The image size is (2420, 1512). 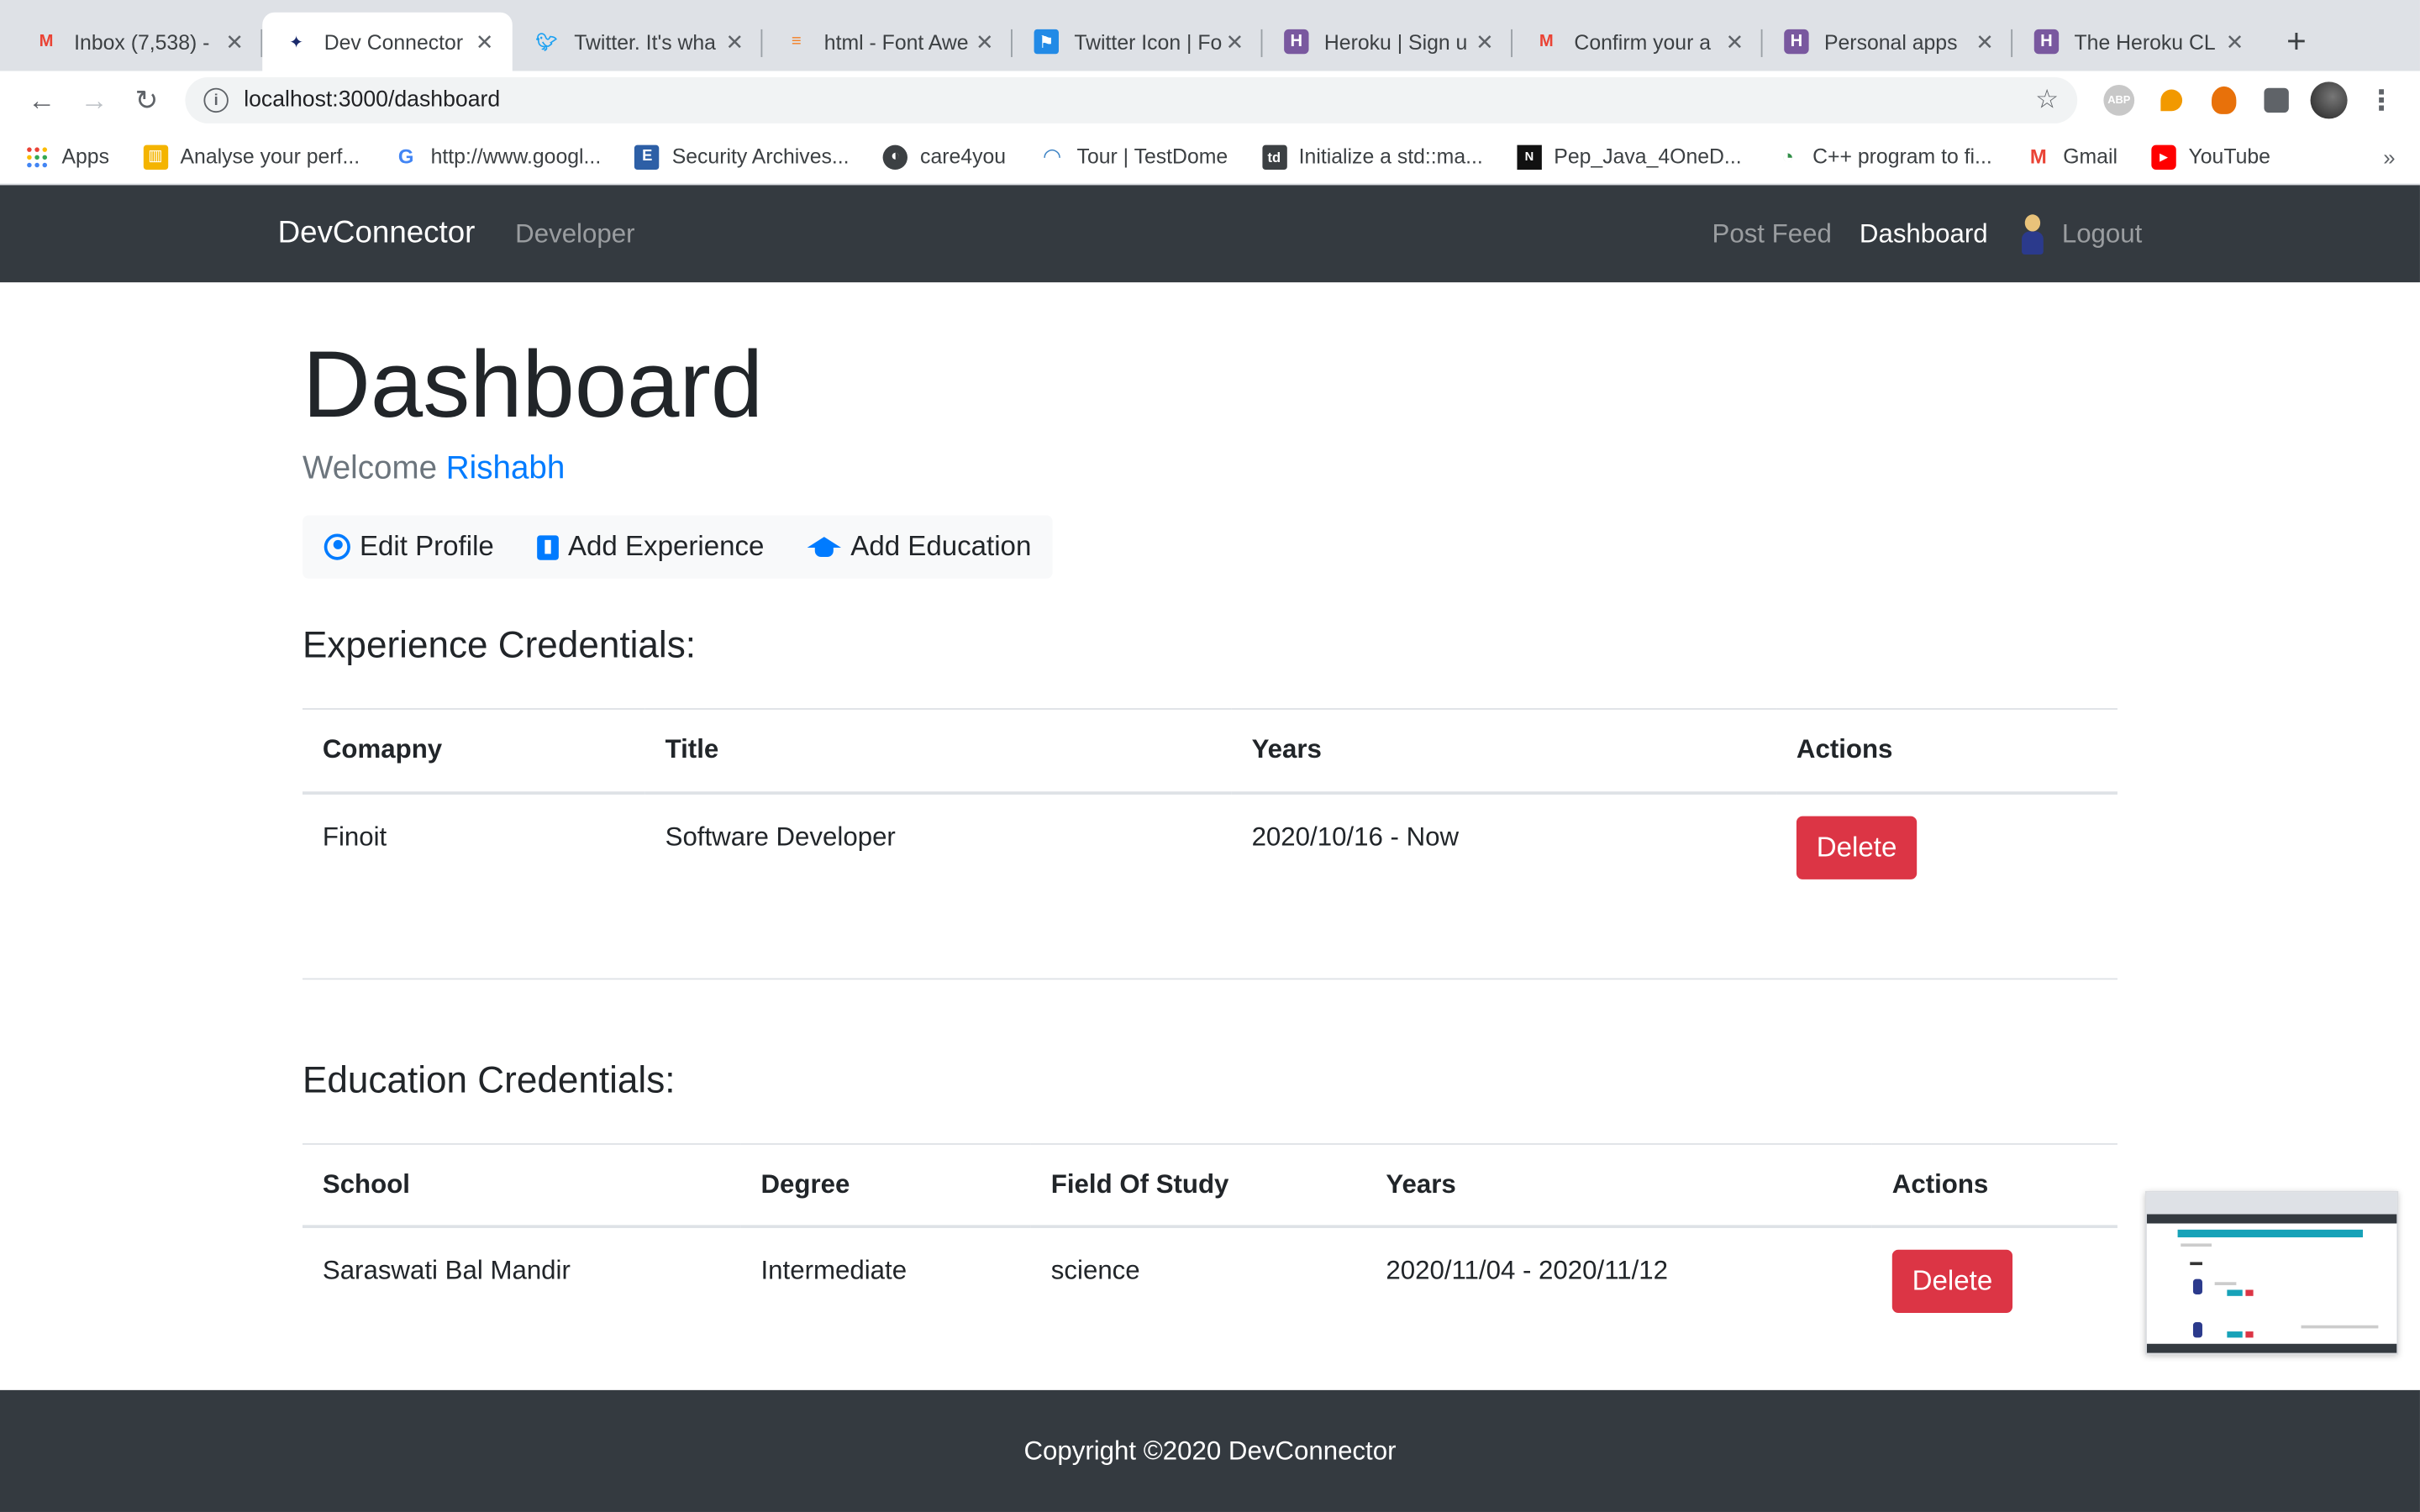 I want to click on navbar-right: Post Feed Dashboard Logout, so click(x=1914, y=234).